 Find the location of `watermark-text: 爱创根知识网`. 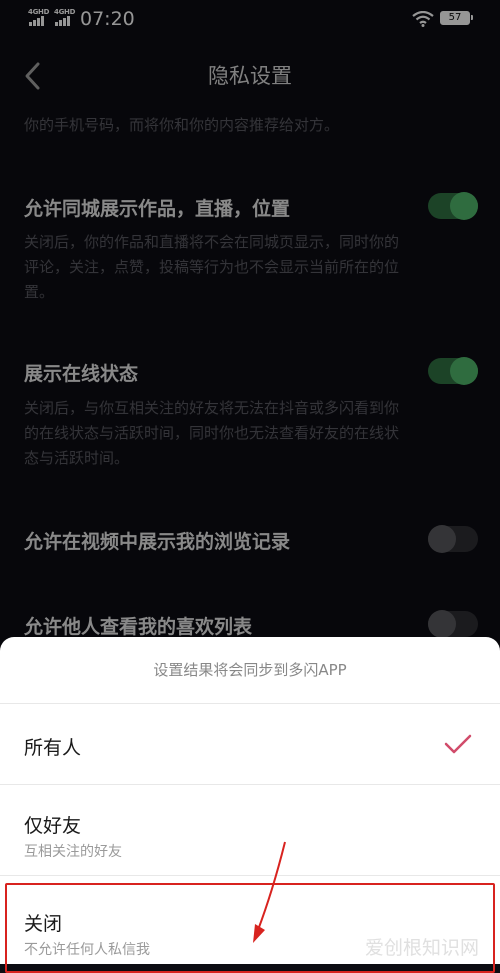

watermark-text: 爱创根知识网 is located at coordinates (422, 948).